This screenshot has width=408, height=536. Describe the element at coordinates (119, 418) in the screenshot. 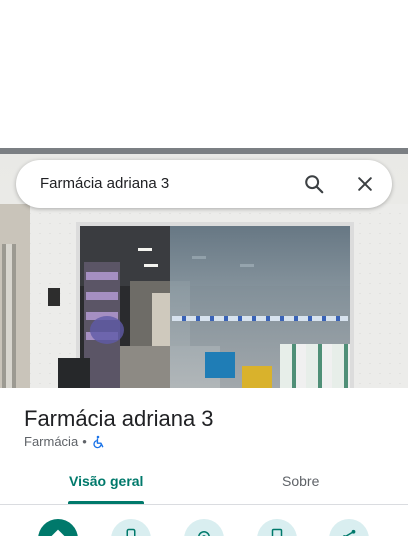

I see `place-title: Farmácia adriana 3` at that location.